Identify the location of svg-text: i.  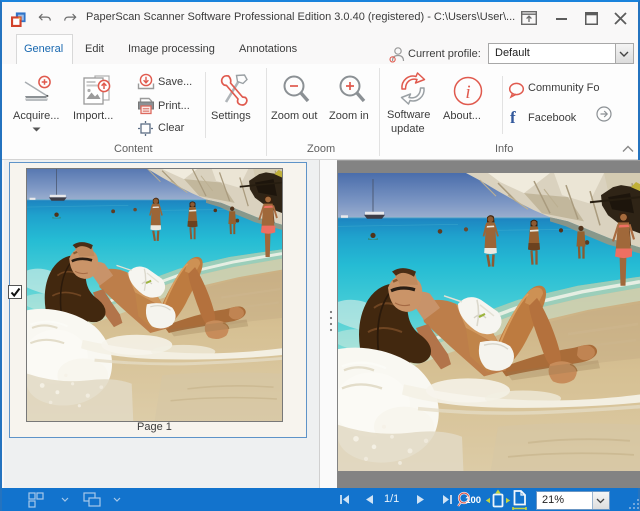
(467, 92).